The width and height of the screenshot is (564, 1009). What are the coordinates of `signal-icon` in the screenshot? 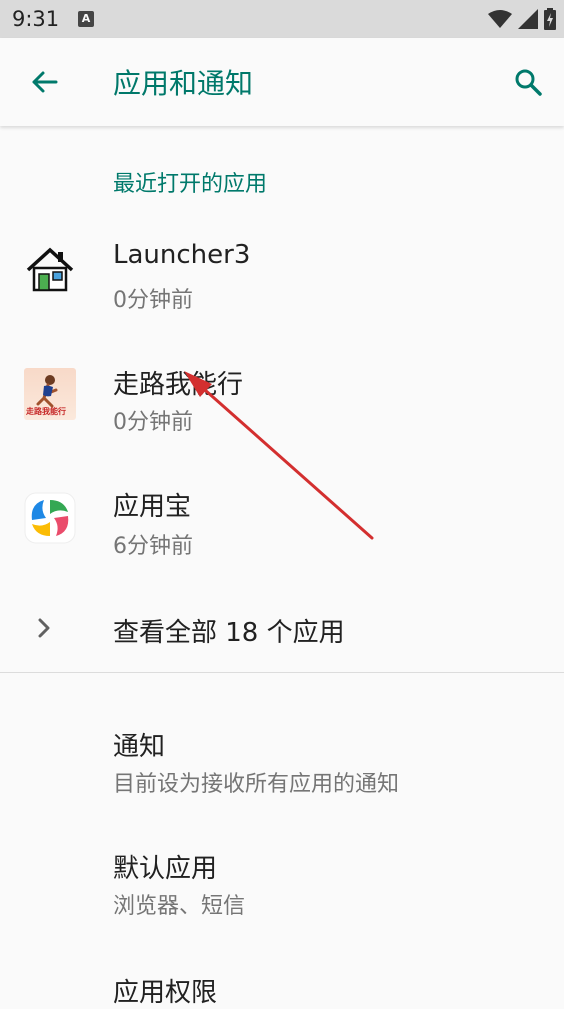 It's located at (528, 19).